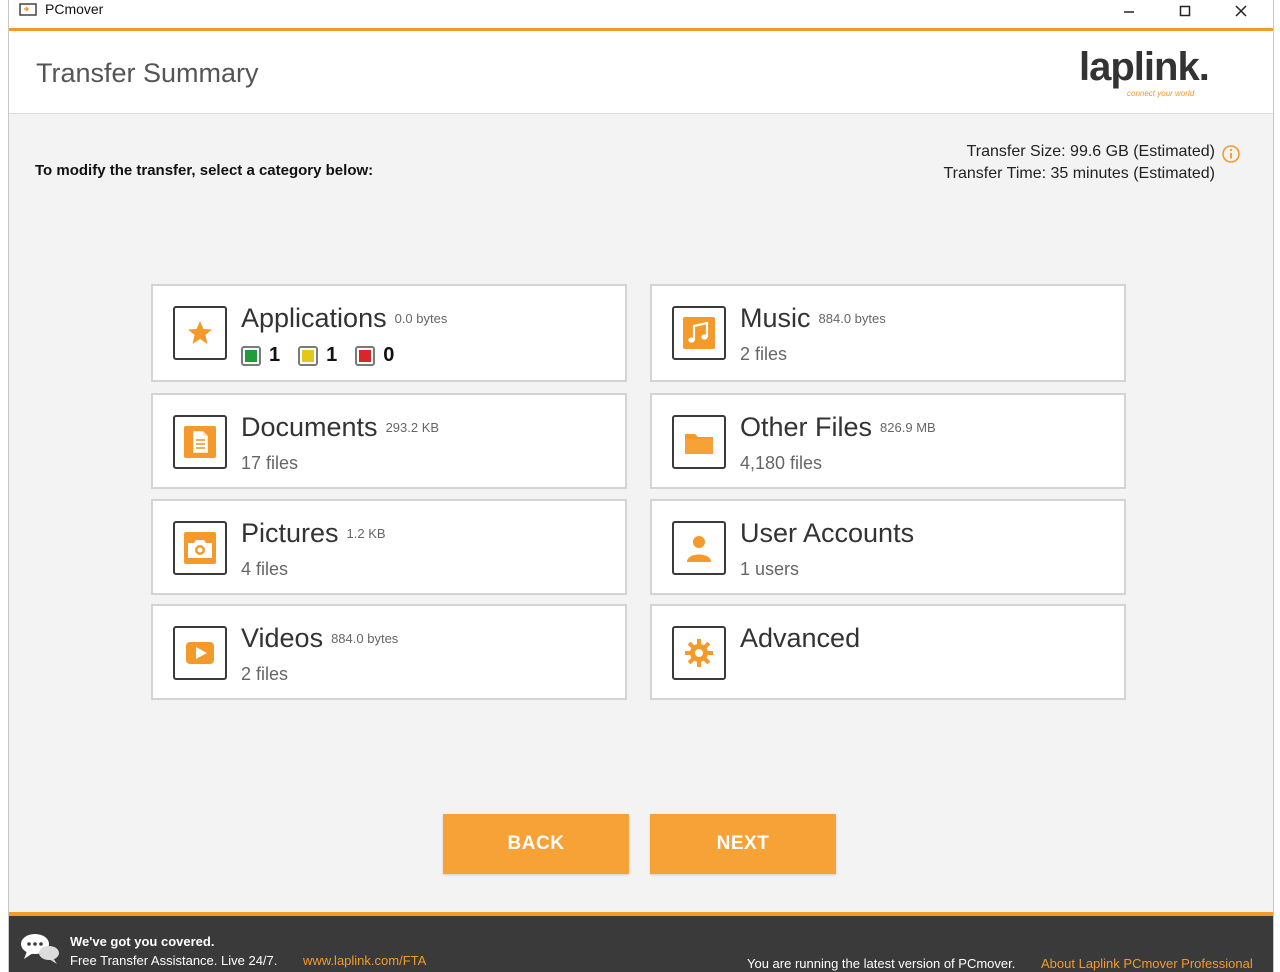  I want to click on pictures-icon-frame, so click(200, 548).